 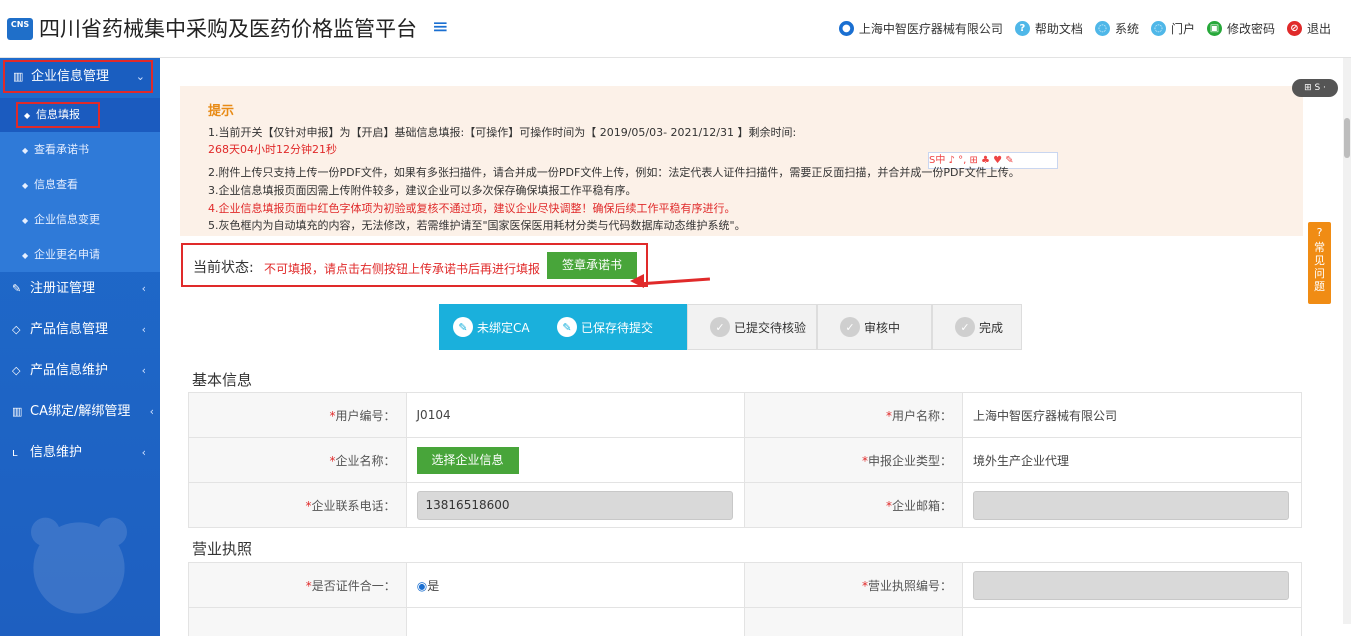 I want to click on scrollbar-thumb, so click(x=1347, y=138).